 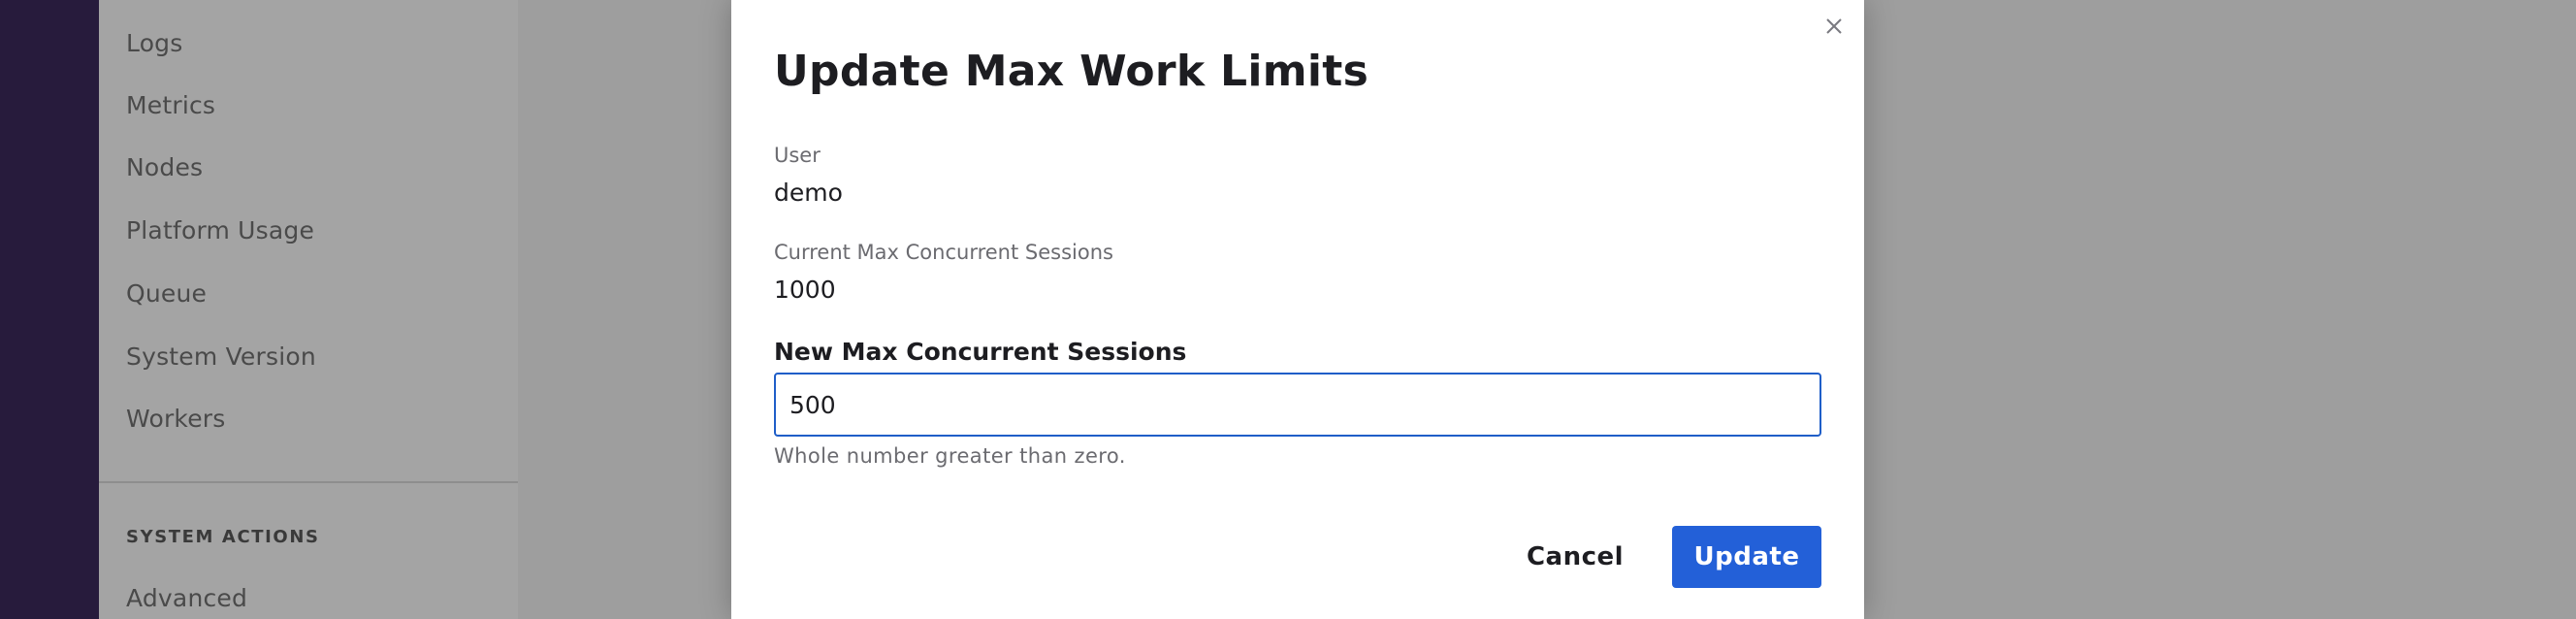 What do you see at coordinates (164, 167) in the screenshot?
I see `sidebar-item-nodes: Nodes` at bounding box center [164, 167].